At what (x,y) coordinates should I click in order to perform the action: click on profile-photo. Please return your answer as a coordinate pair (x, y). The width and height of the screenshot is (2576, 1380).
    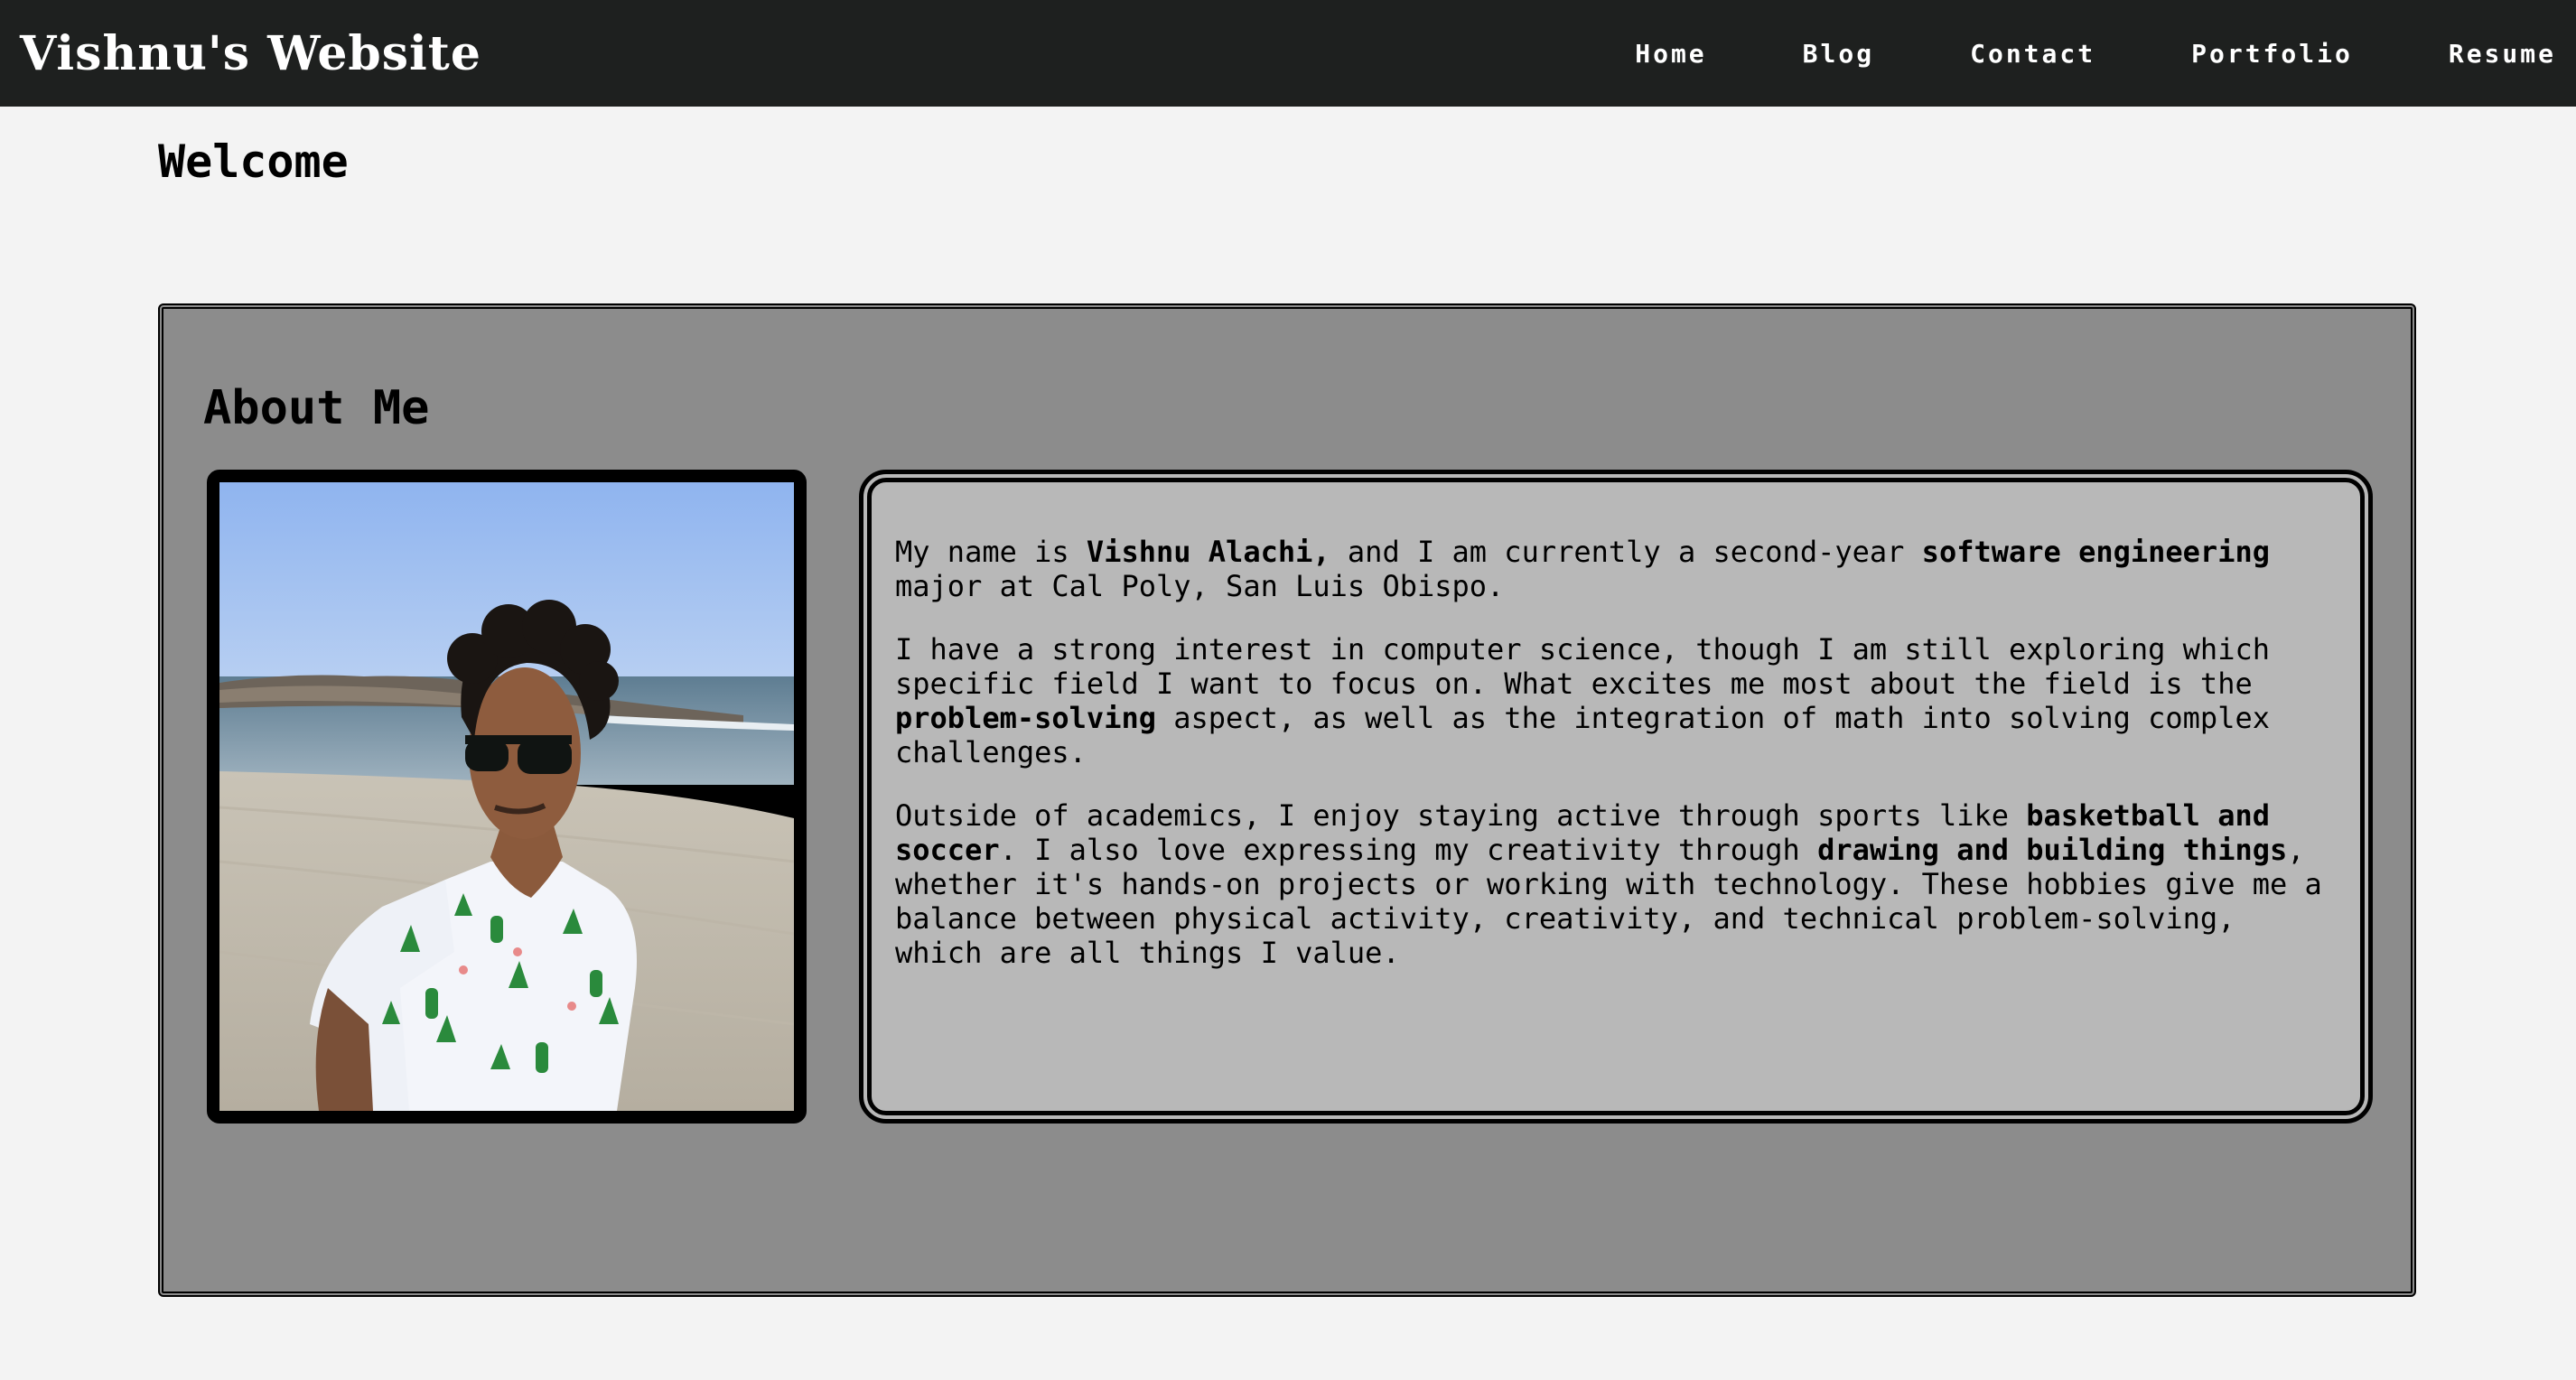
    Looking at the image, I should click on (507, 796).